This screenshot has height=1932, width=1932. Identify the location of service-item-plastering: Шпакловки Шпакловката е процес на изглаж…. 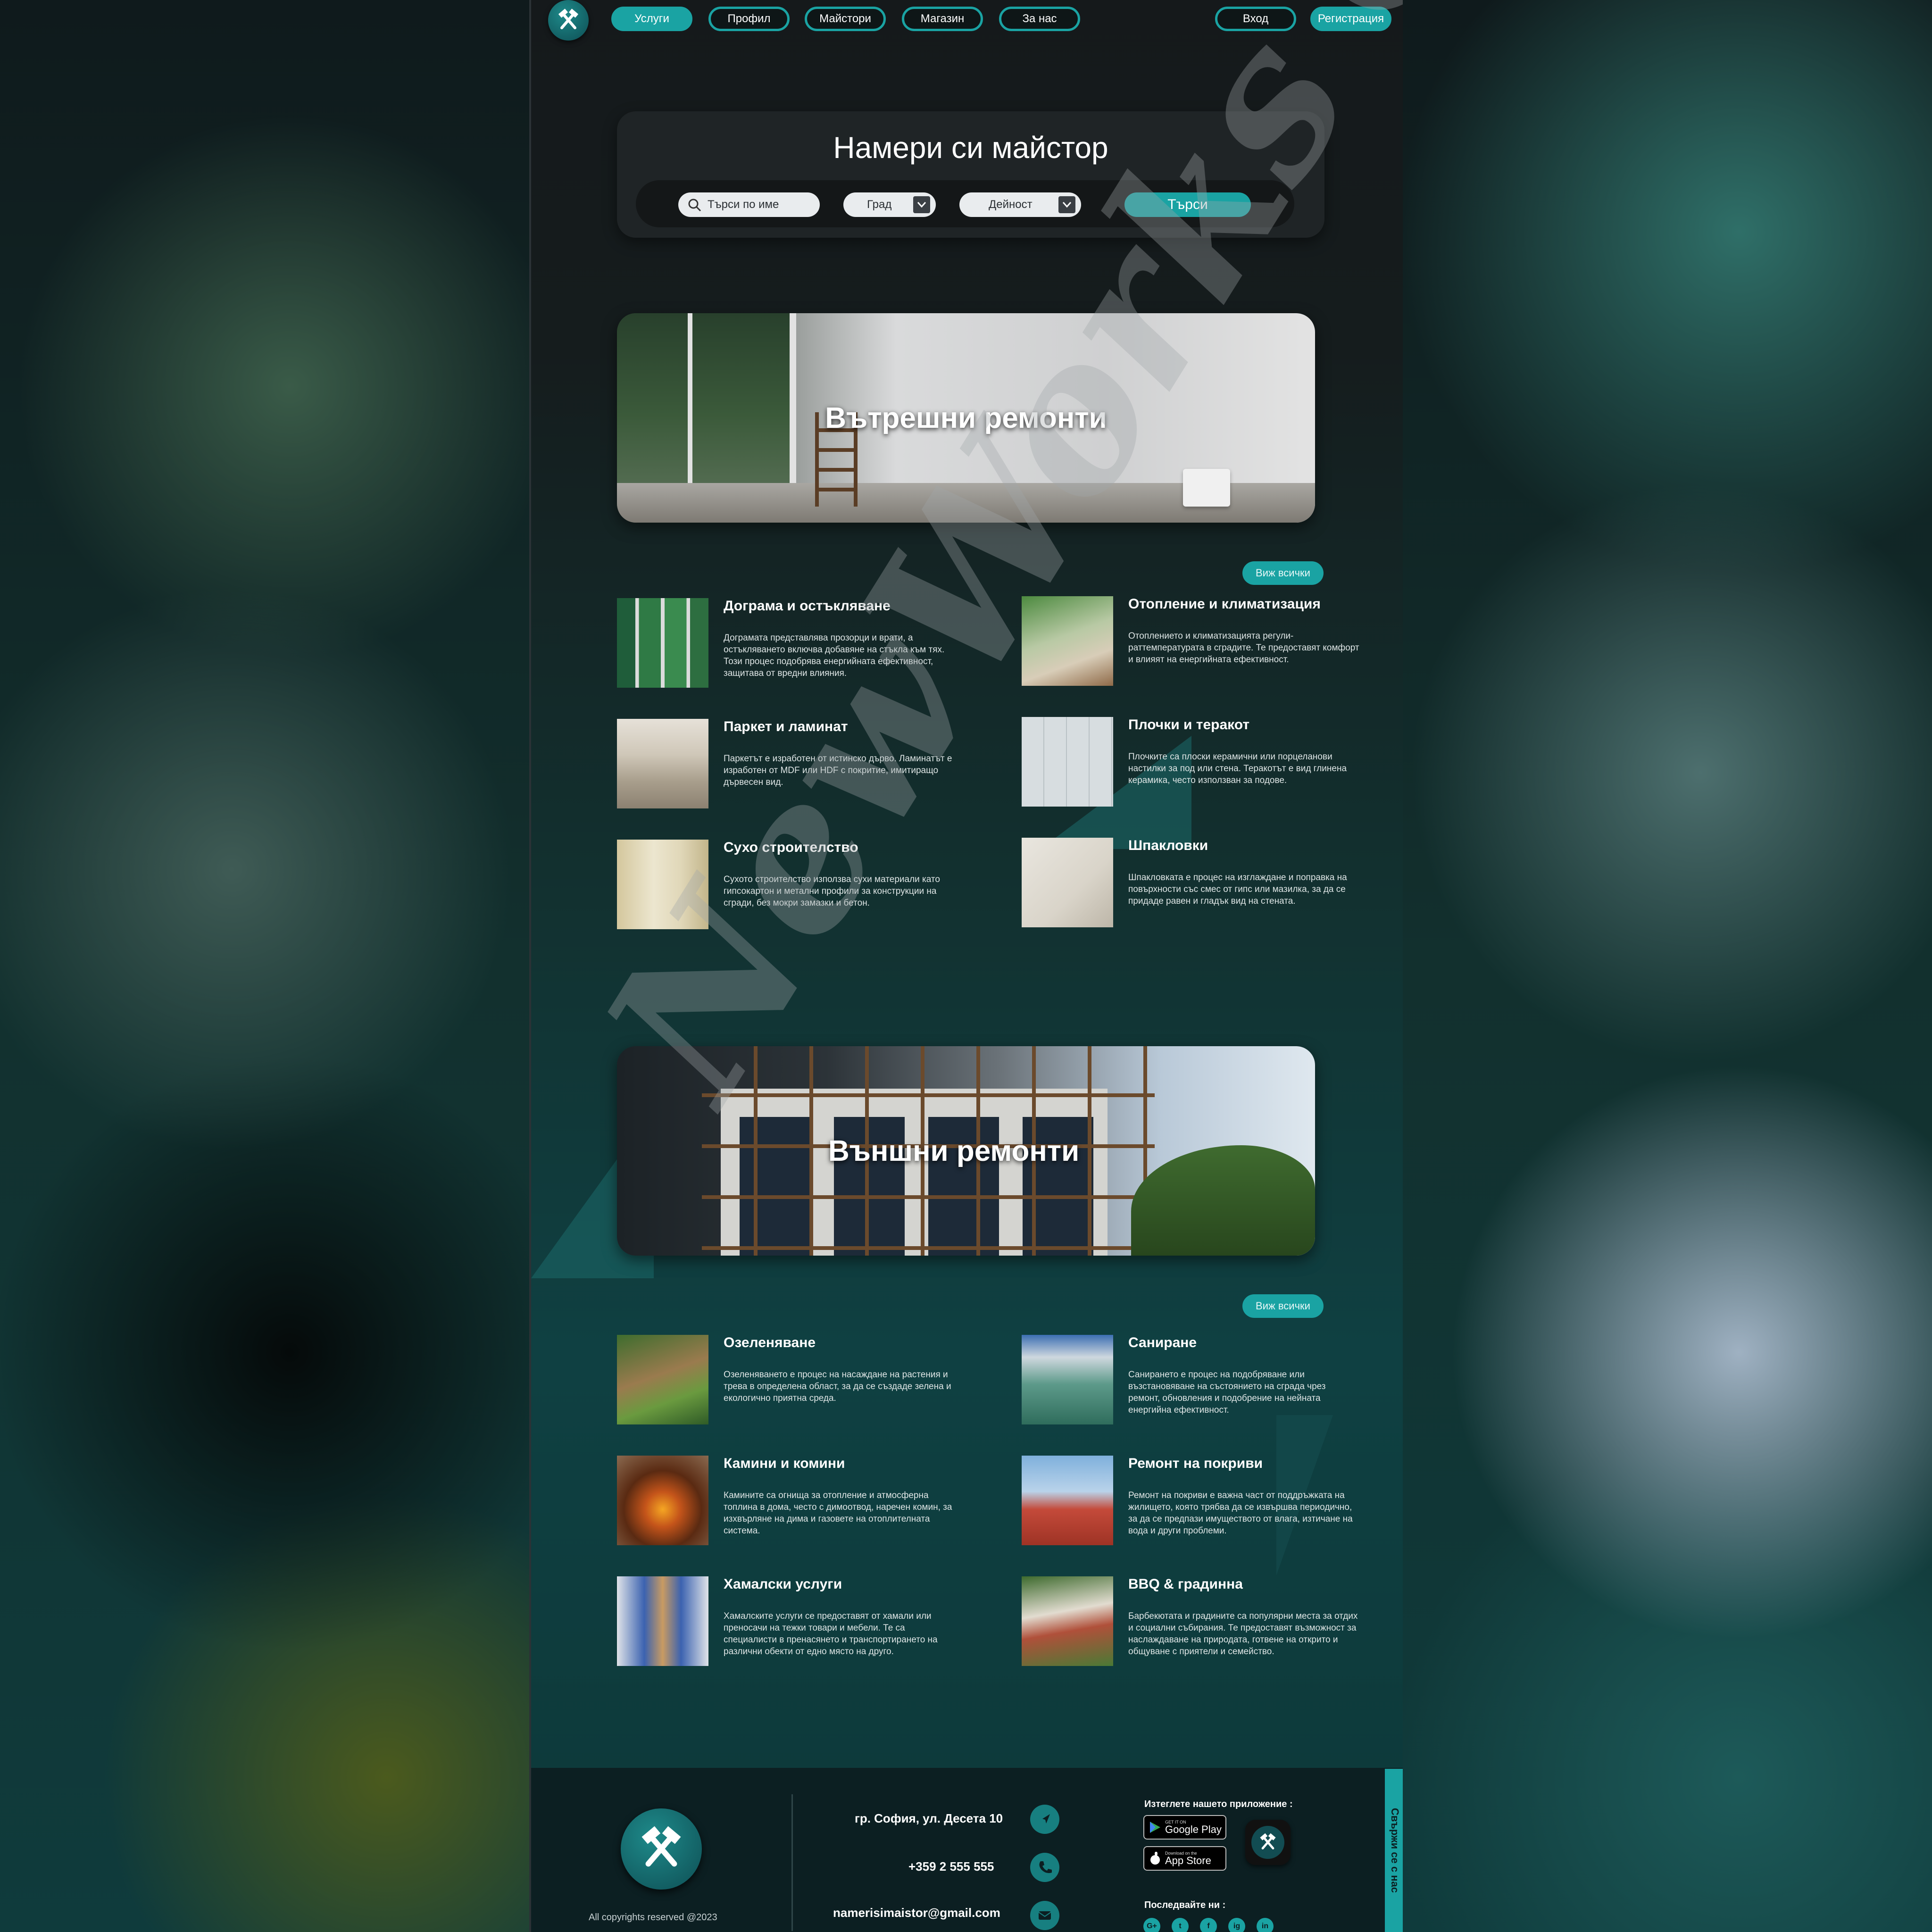
(1206, 885).